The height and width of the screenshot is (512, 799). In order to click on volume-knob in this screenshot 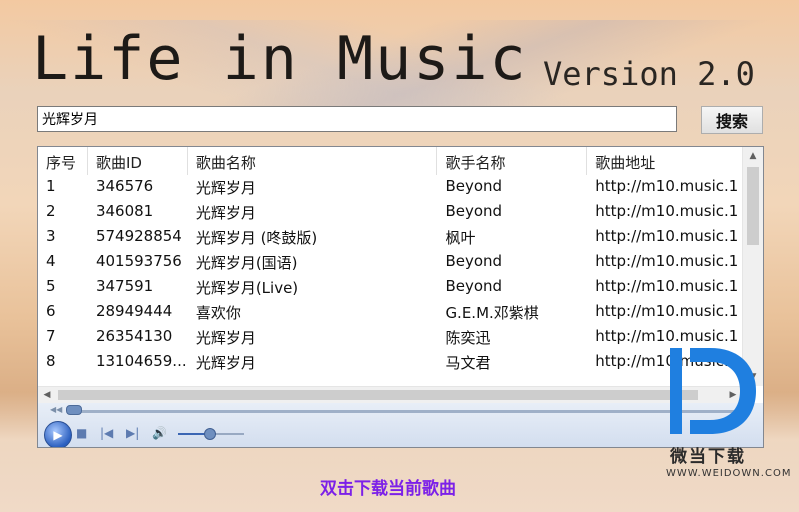, I will do `click(210, 434)`.